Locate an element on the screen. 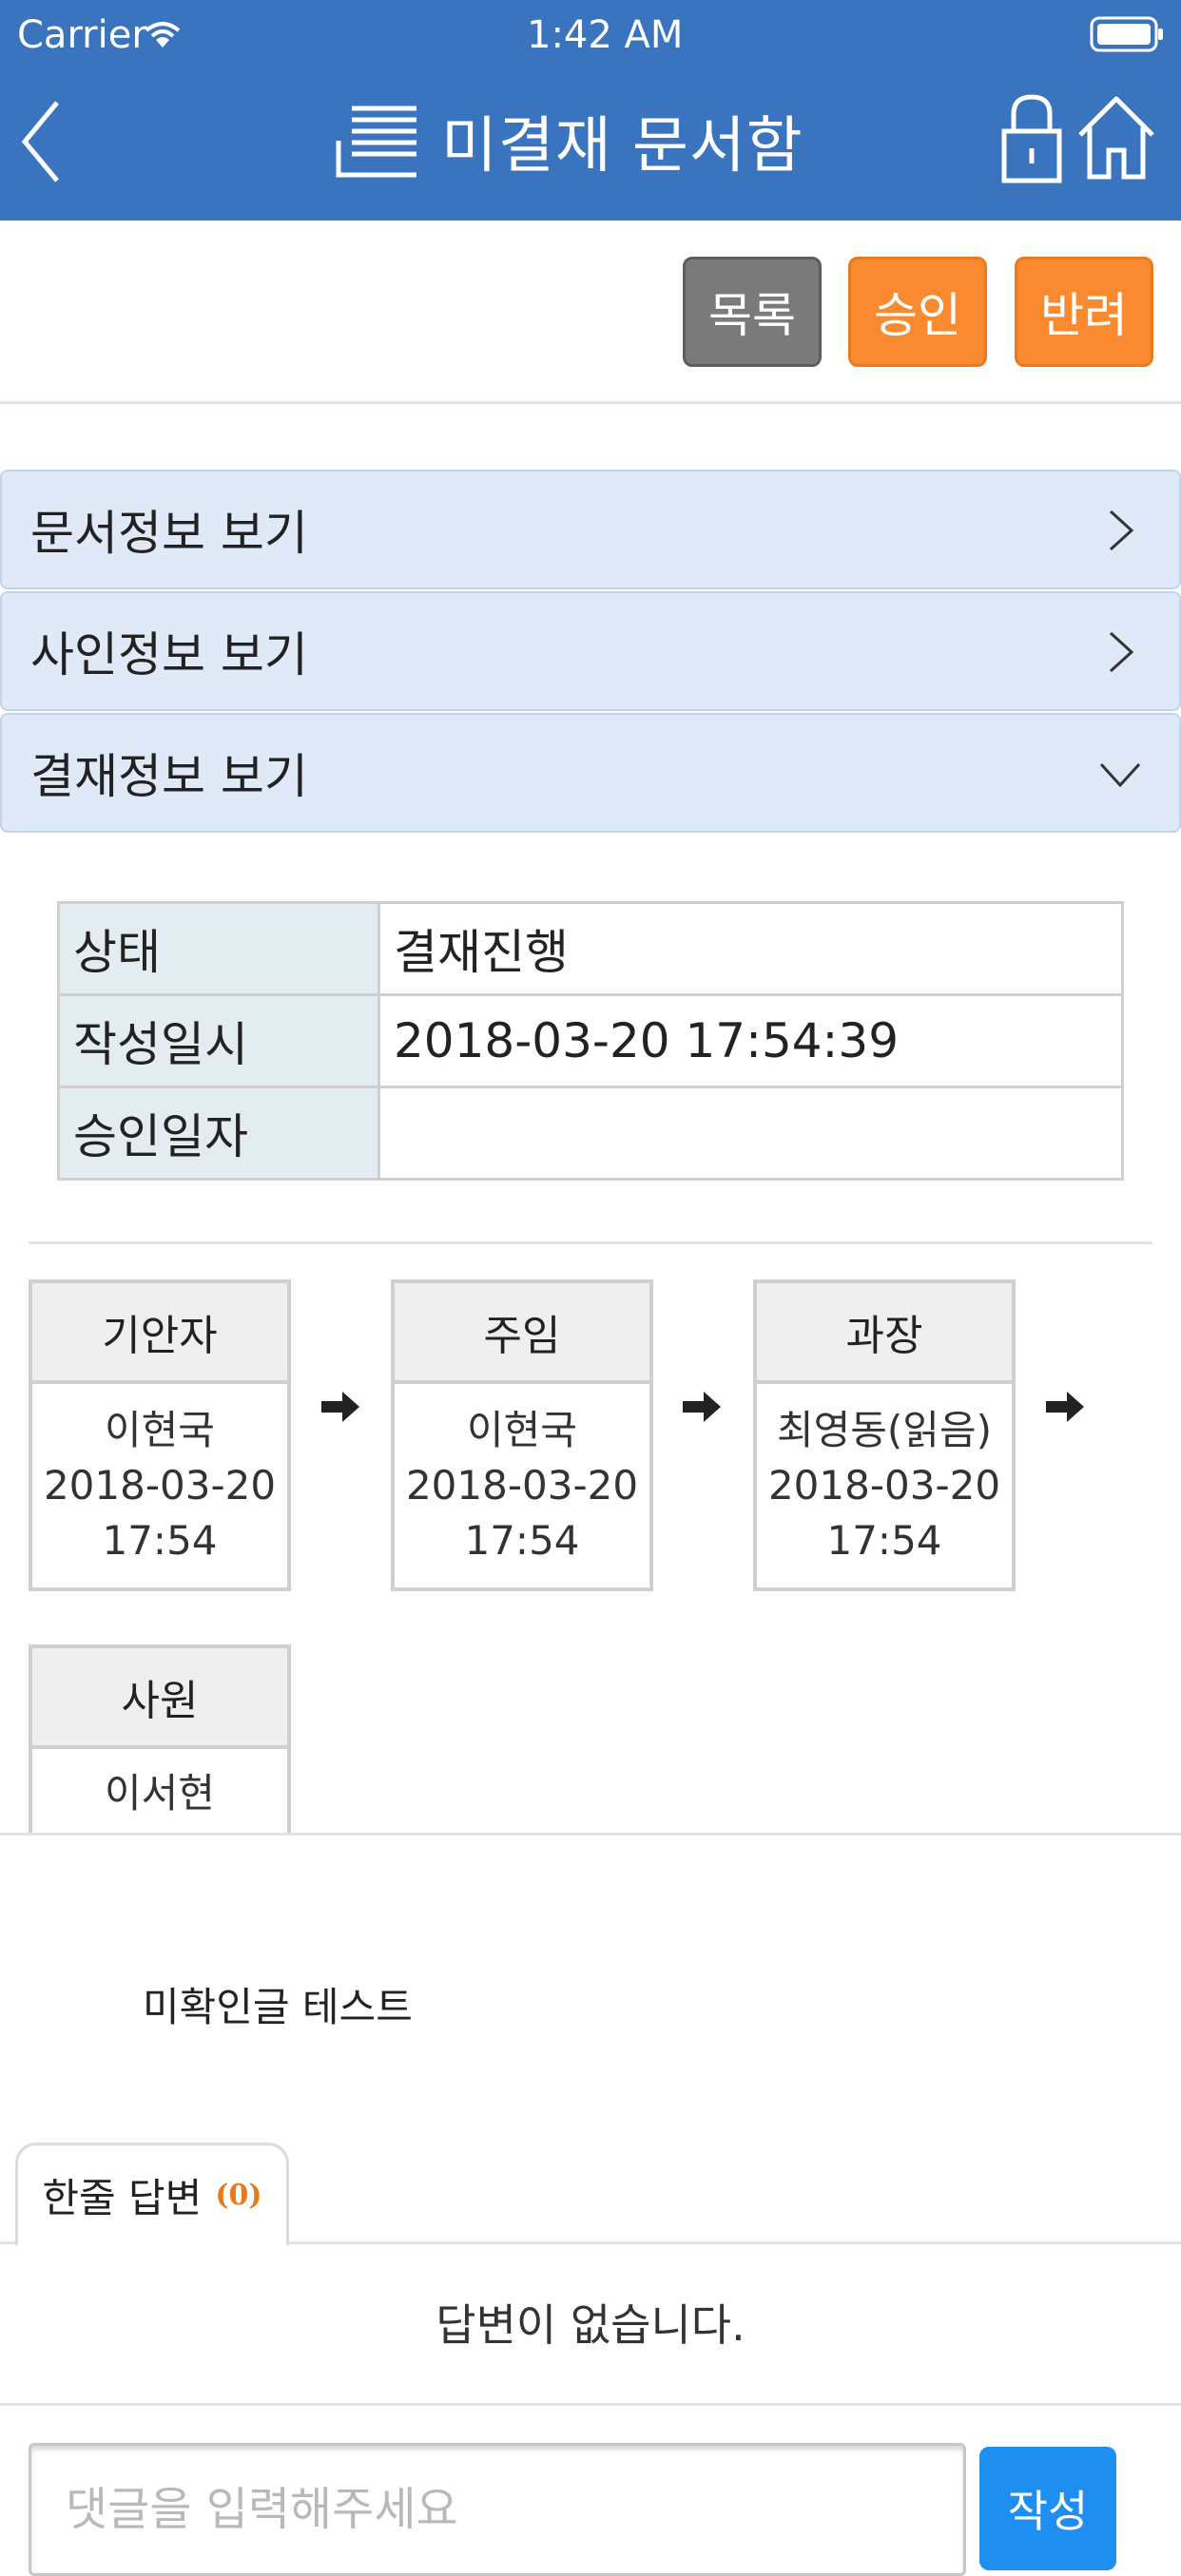 The image size is (1181, 2576). page-title: 미결재 문서함 is located at coordinates (622, 146).